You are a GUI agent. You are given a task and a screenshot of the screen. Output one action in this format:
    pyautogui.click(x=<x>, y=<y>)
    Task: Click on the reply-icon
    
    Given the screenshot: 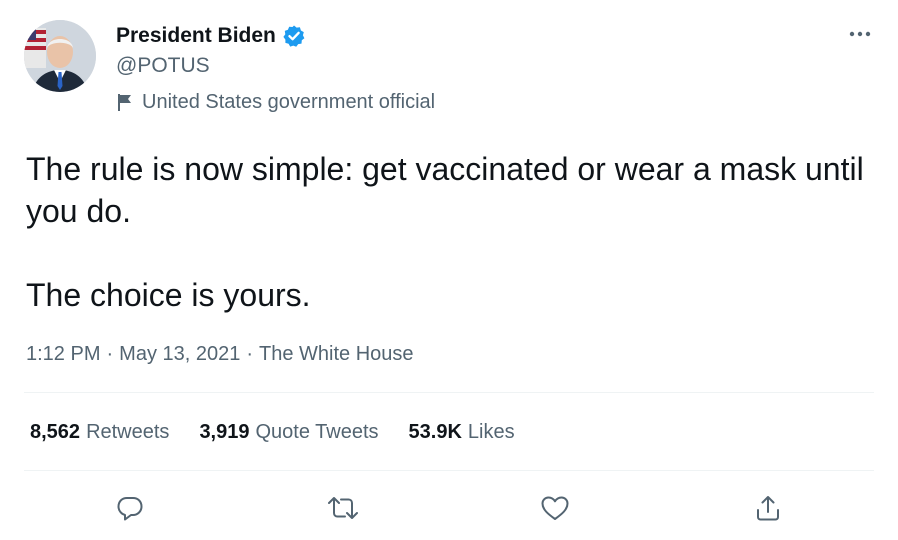 What is the action you would take?
    pyautogui.click(x=130, y=508)
    